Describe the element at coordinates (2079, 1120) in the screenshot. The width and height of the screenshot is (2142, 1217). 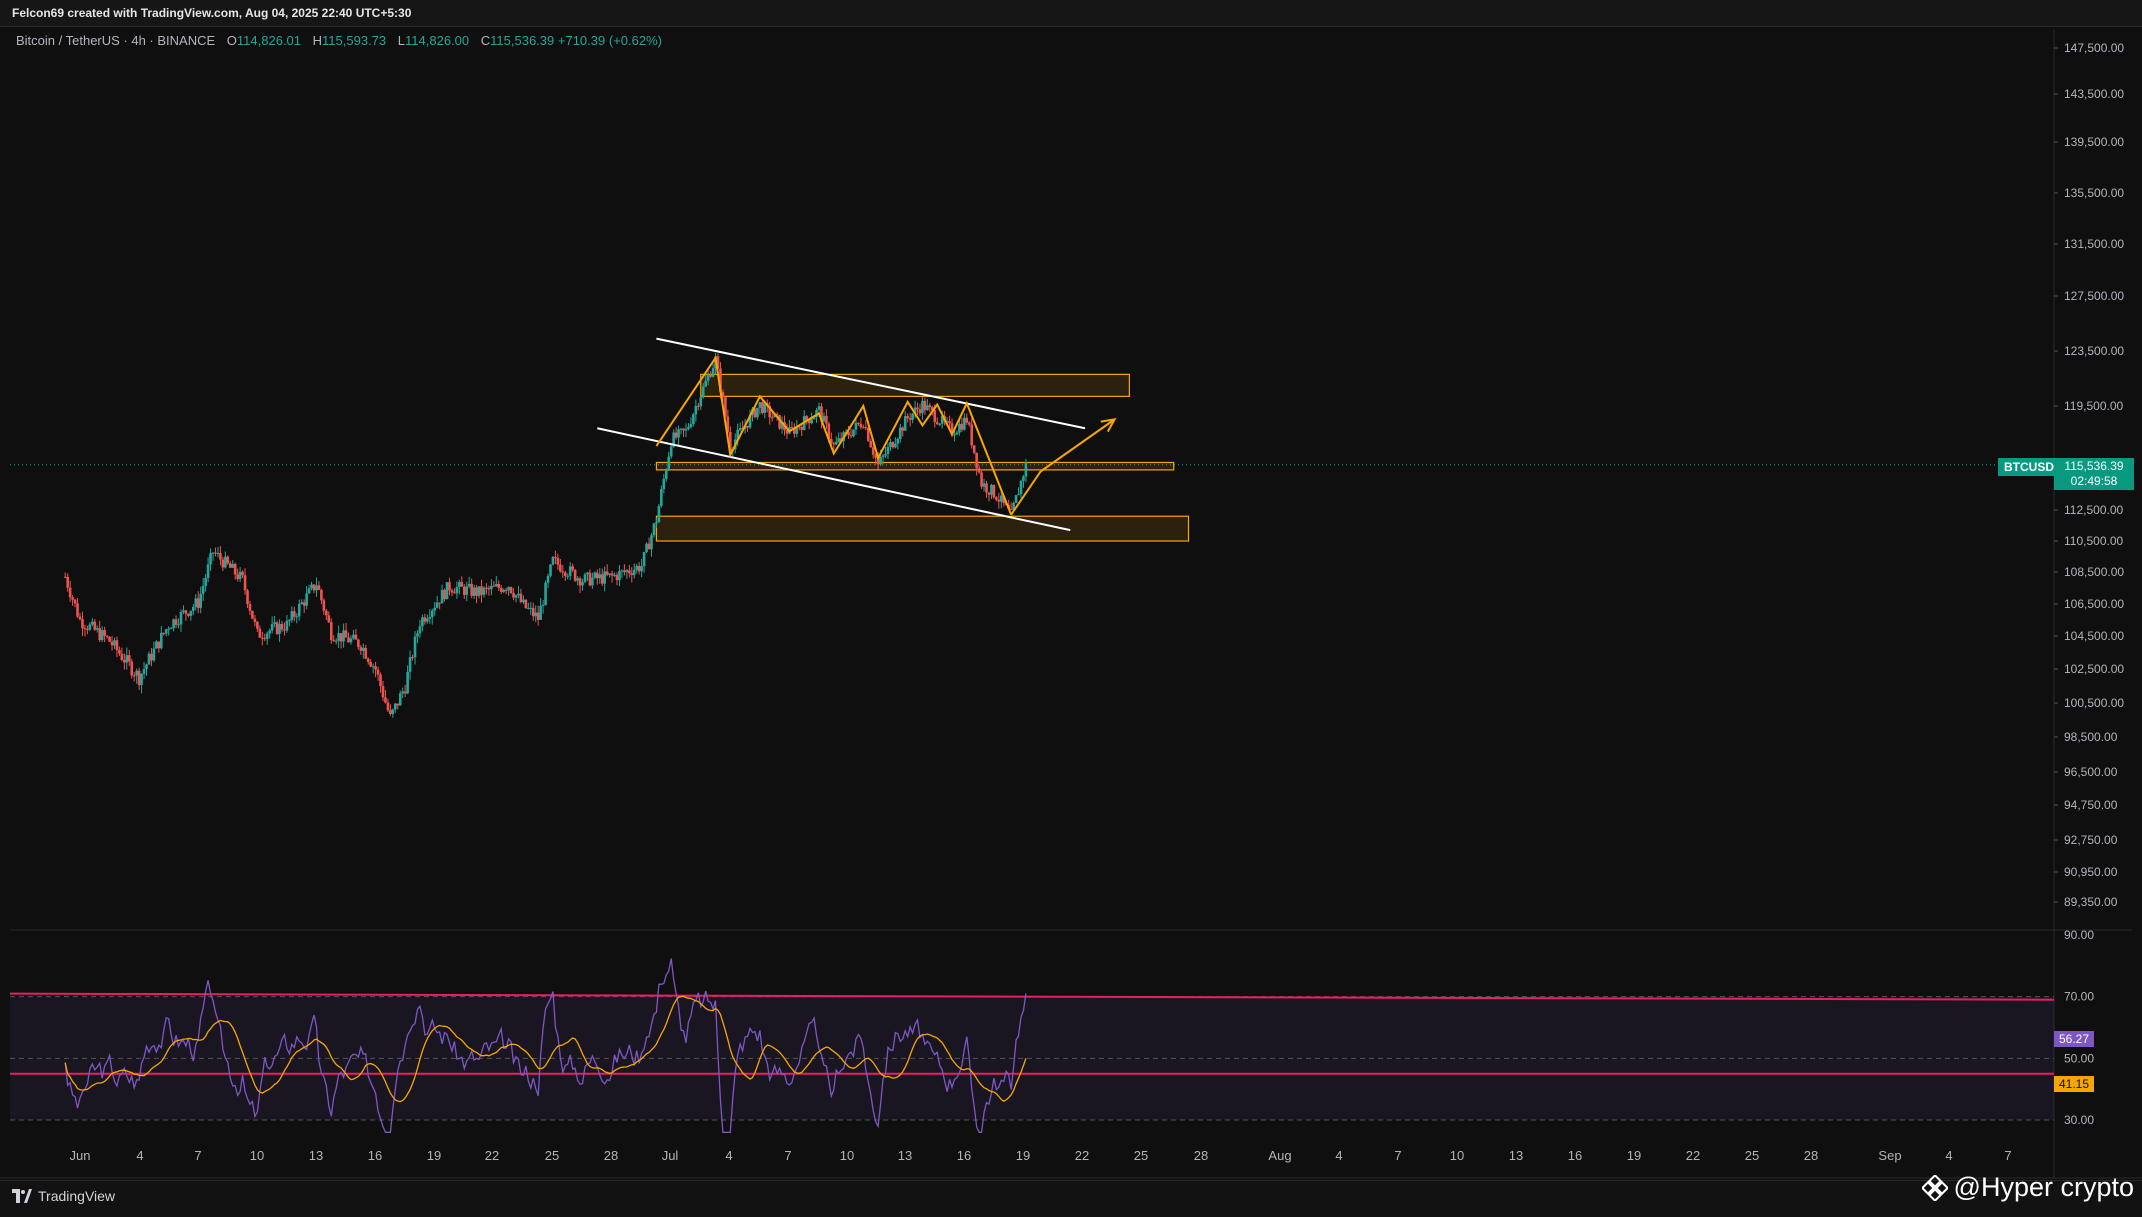
I see `rsi-level-label: 30.00` at that location.